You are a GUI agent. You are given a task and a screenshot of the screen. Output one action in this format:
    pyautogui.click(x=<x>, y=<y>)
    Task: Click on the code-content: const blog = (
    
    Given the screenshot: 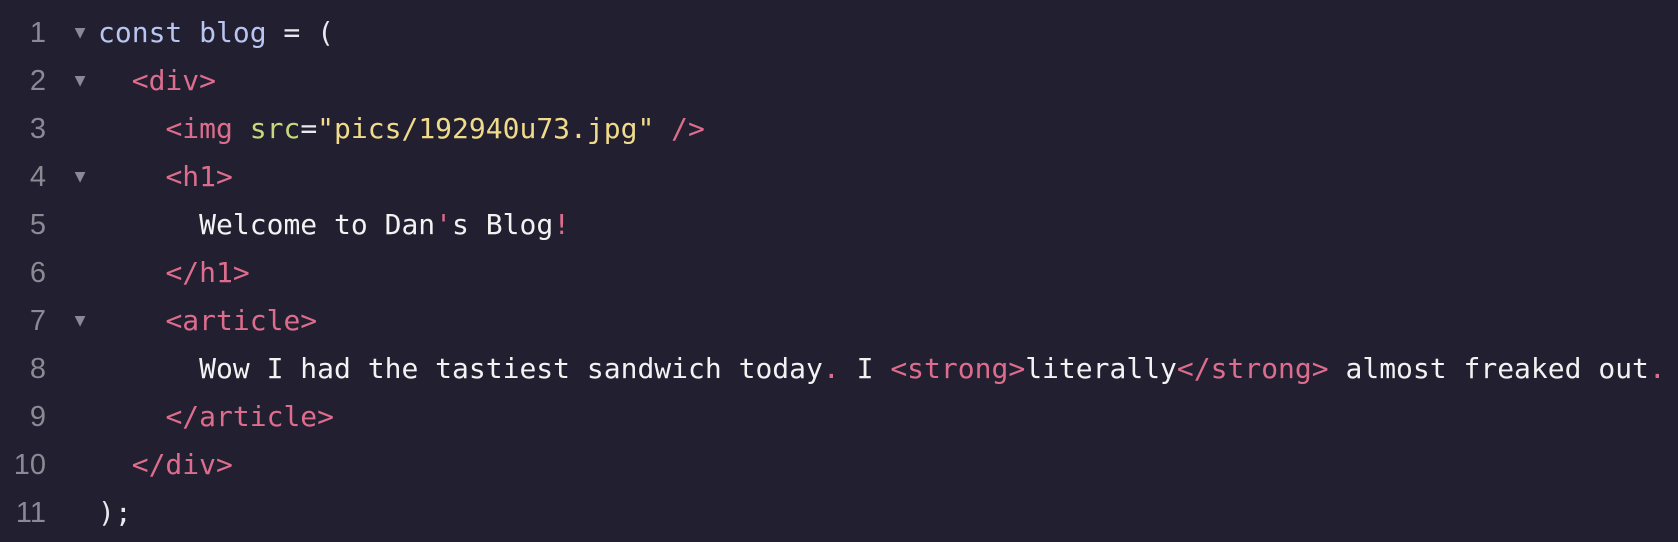 What is the action you would take?
    pyautogui.click(x=216, y=33)
    